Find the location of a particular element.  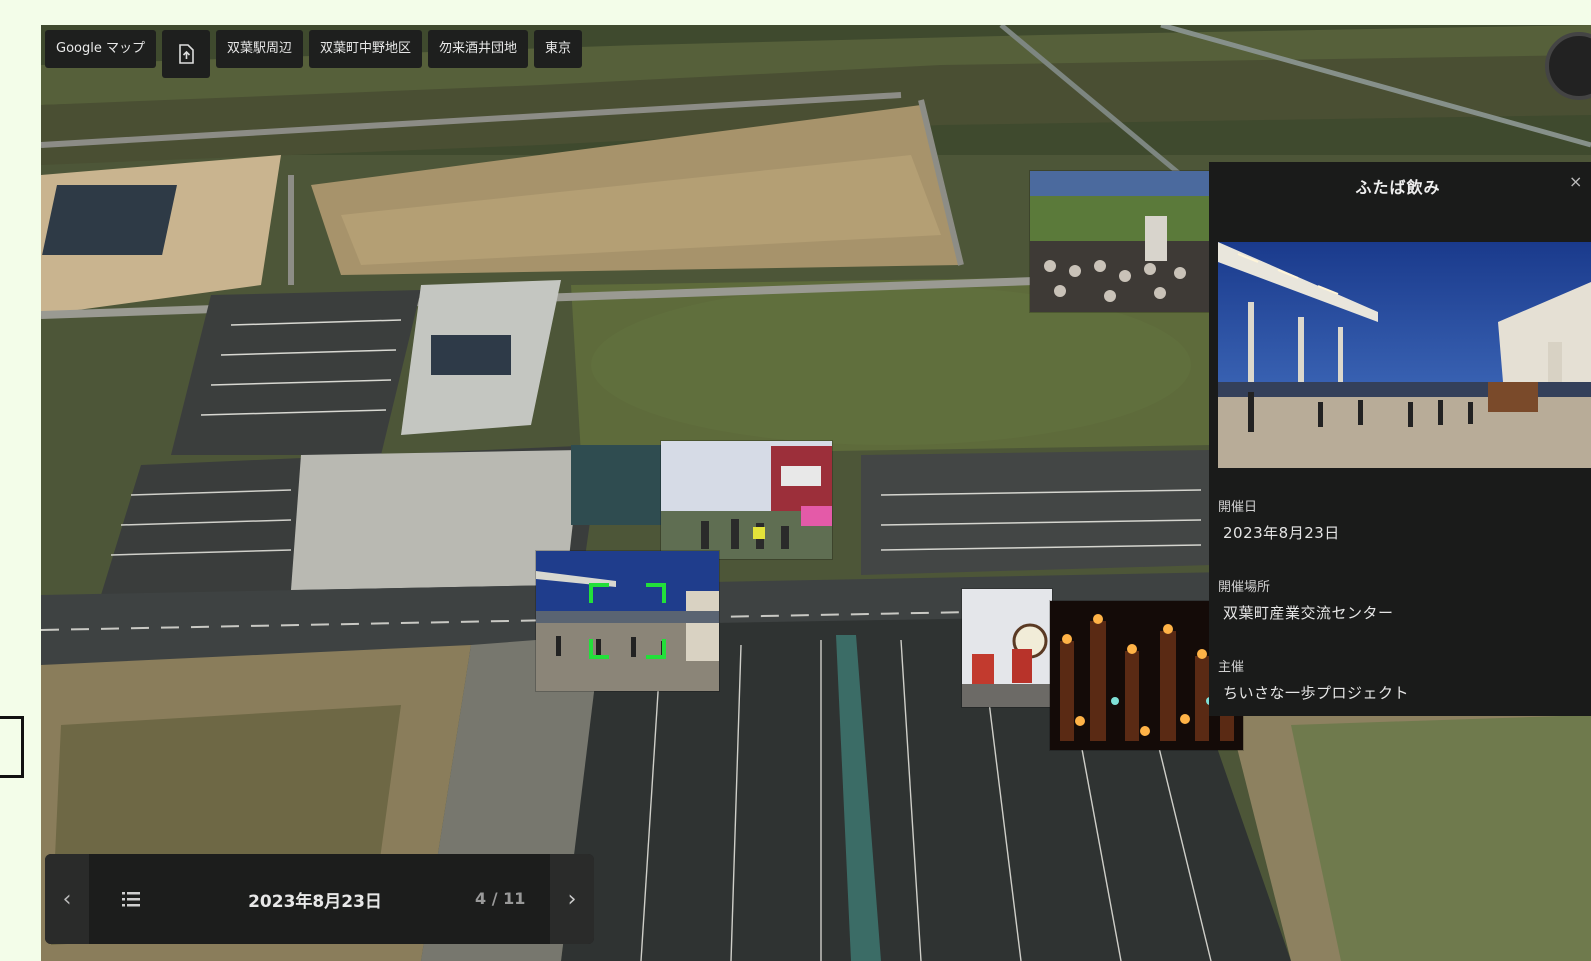

next-button: › is located at coordinates (572, 899).